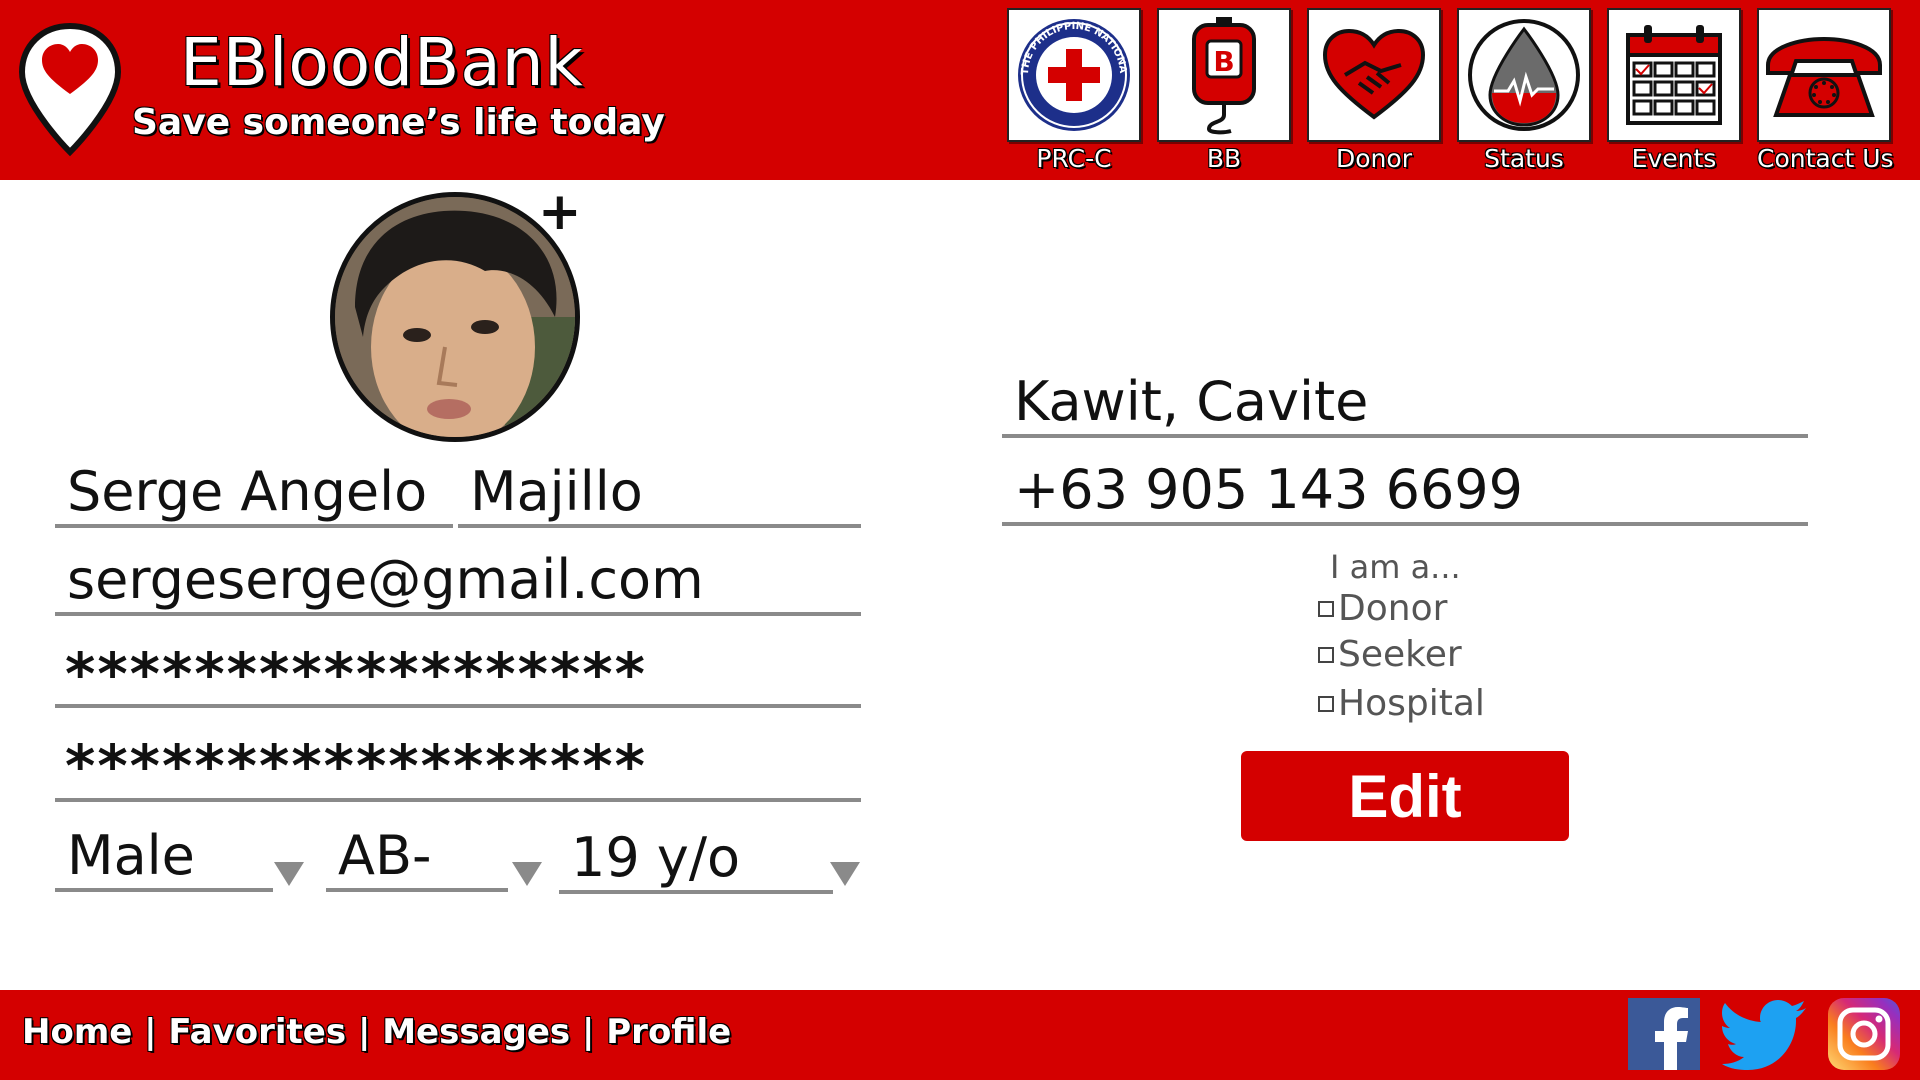  I want to click on role-option-seeker: Seeker, so click(1390, 654).